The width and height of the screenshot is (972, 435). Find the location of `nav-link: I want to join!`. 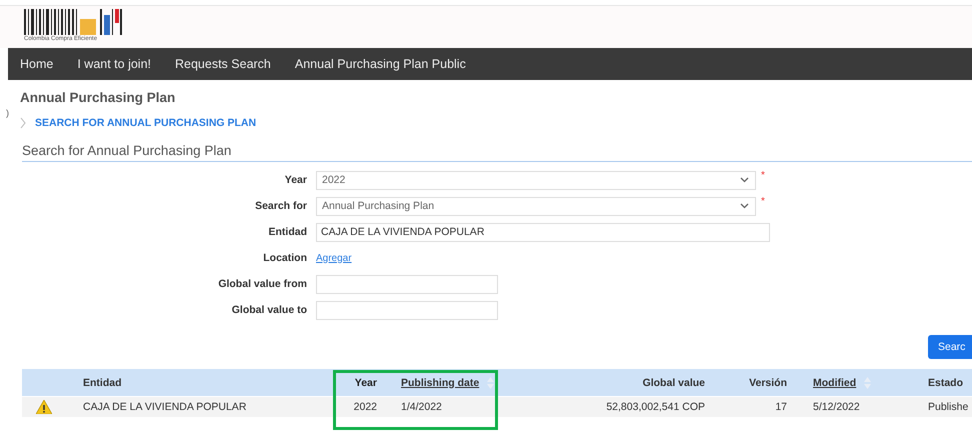

nav-link: I want to join! is located at coordinates (114, 64).